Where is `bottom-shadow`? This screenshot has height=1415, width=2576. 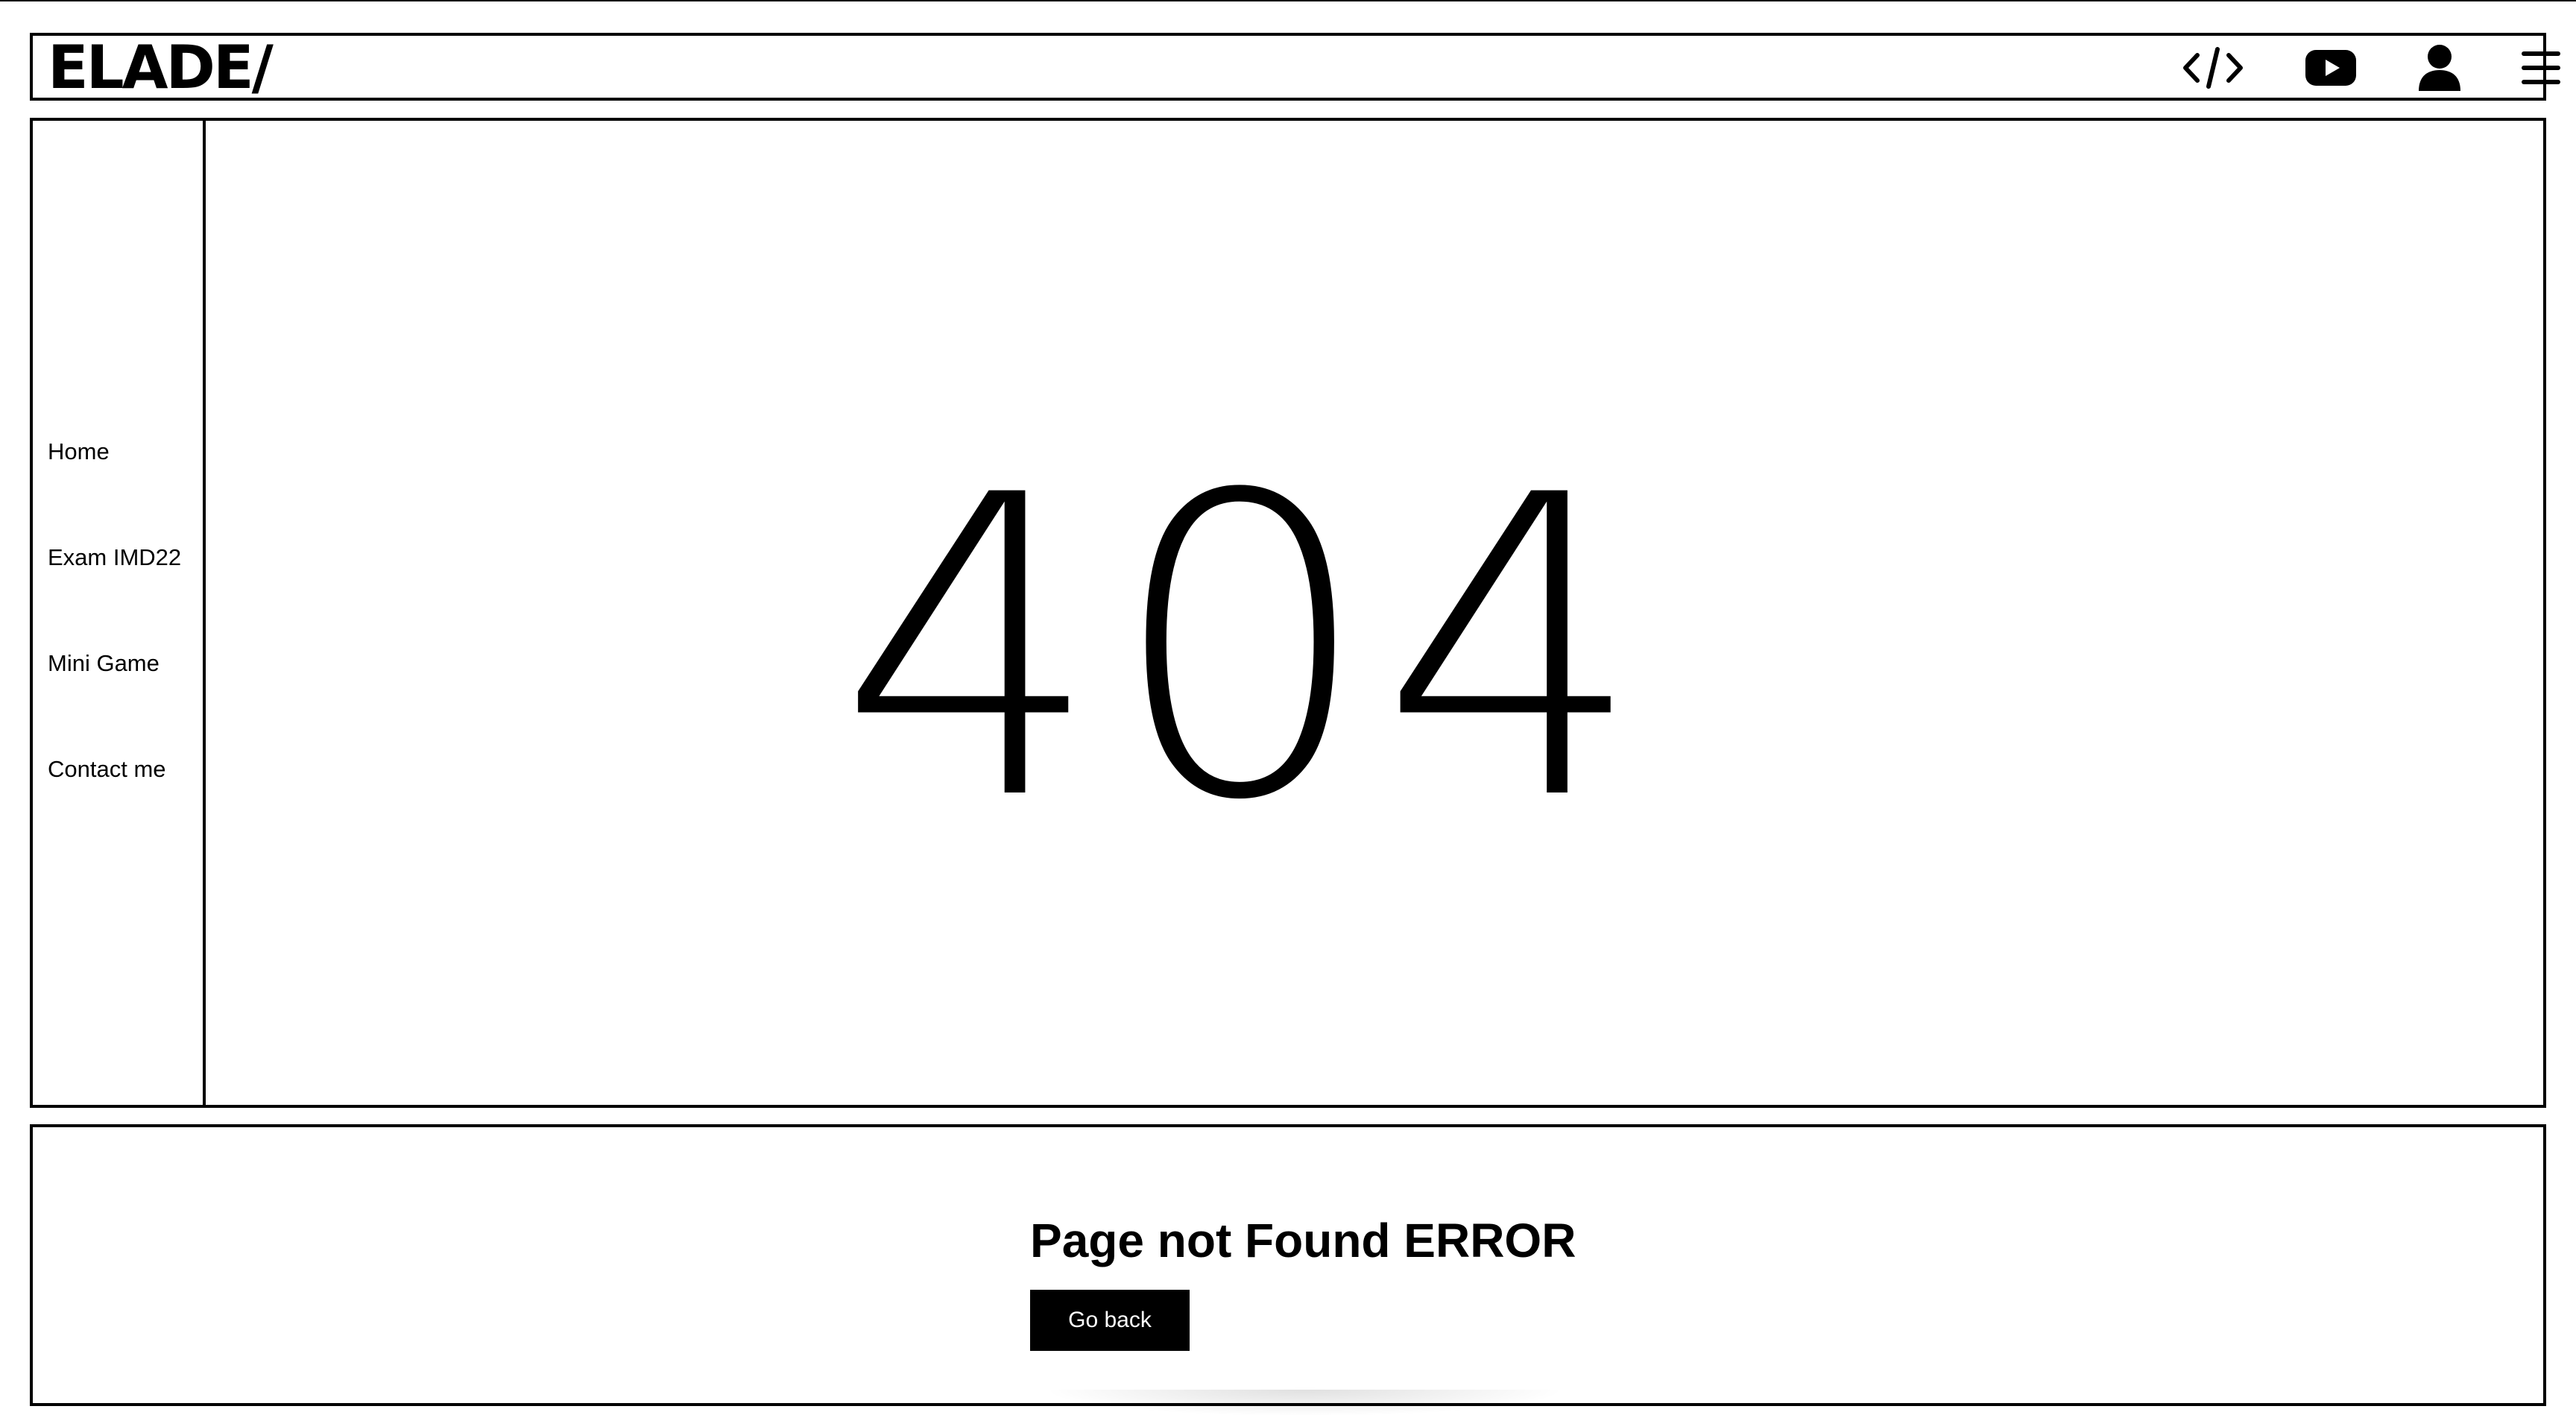 bottom-shadow is located at coordinates (1304, 1403).